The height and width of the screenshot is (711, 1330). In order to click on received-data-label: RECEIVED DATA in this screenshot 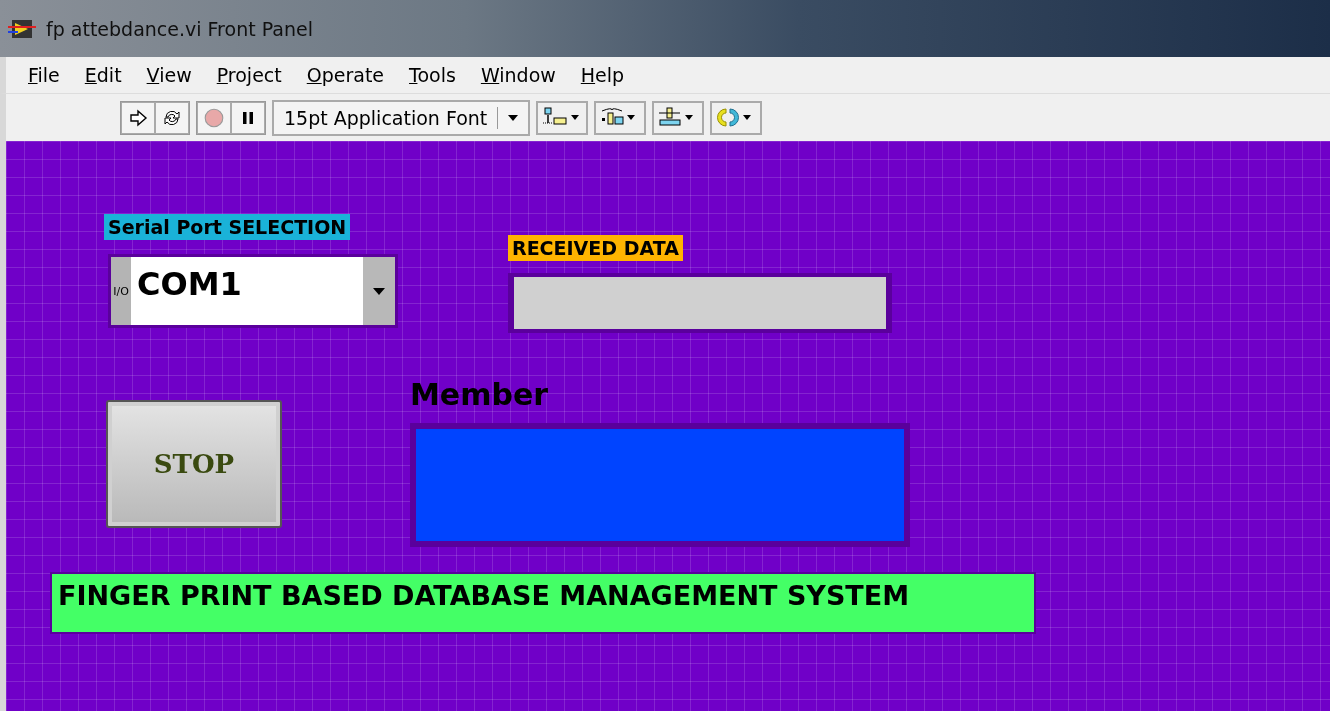, I will do `click(595, 248)`.